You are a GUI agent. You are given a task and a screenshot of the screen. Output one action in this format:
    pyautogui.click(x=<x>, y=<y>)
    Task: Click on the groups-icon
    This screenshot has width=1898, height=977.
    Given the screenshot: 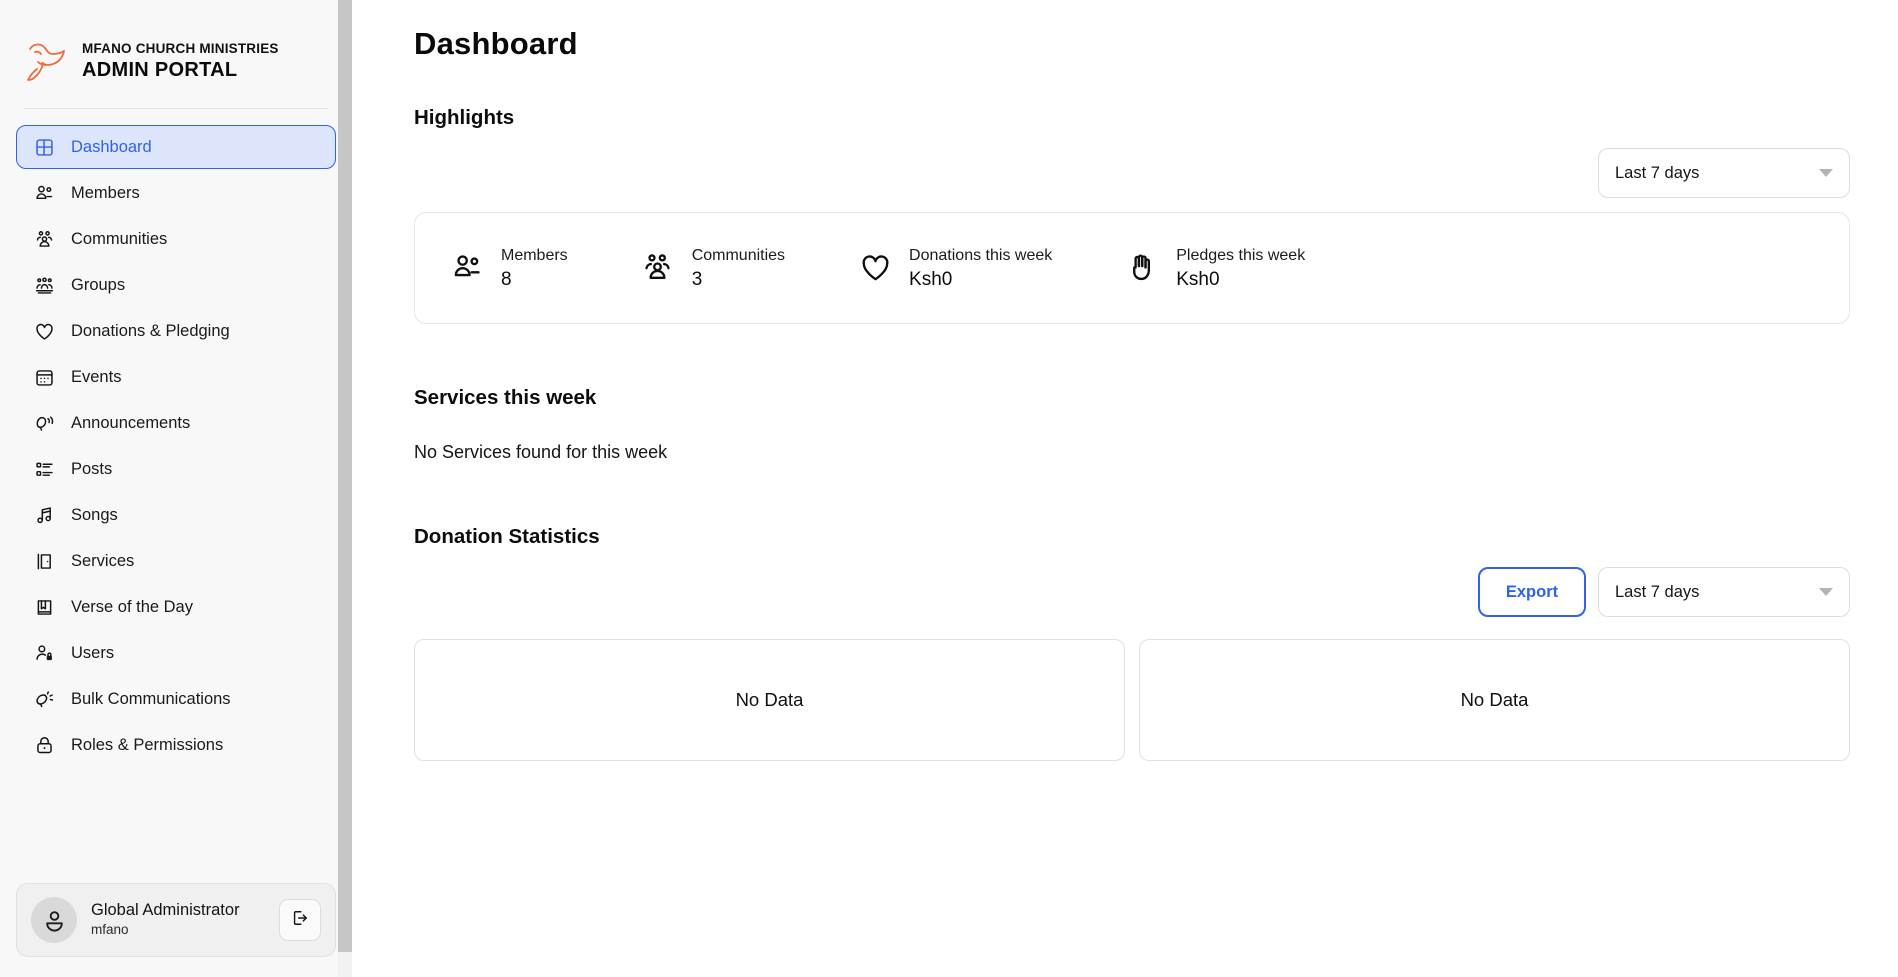 What is the action you would take?
    pyautogui.click(x=44, y=285)
    